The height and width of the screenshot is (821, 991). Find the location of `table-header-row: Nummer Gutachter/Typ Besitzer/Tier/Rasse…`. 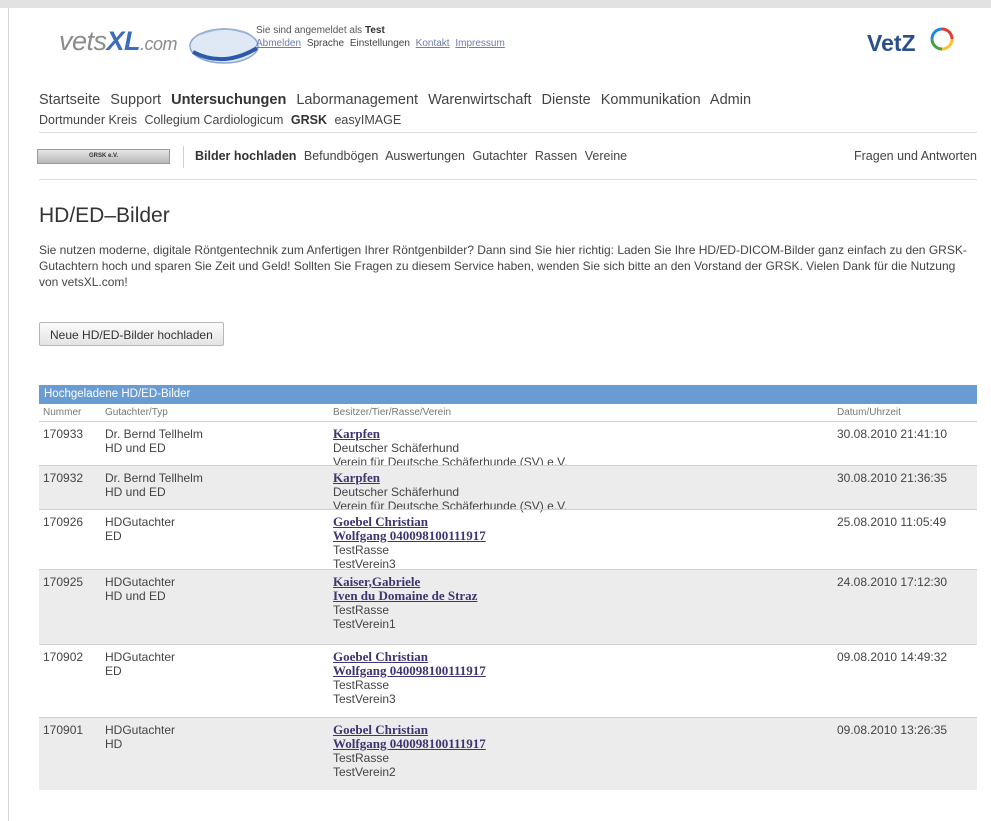

table-header-row: Nummer Gutachter/Typ Besitzer/Tier/Rasse… is located at coordinates (508, 412).